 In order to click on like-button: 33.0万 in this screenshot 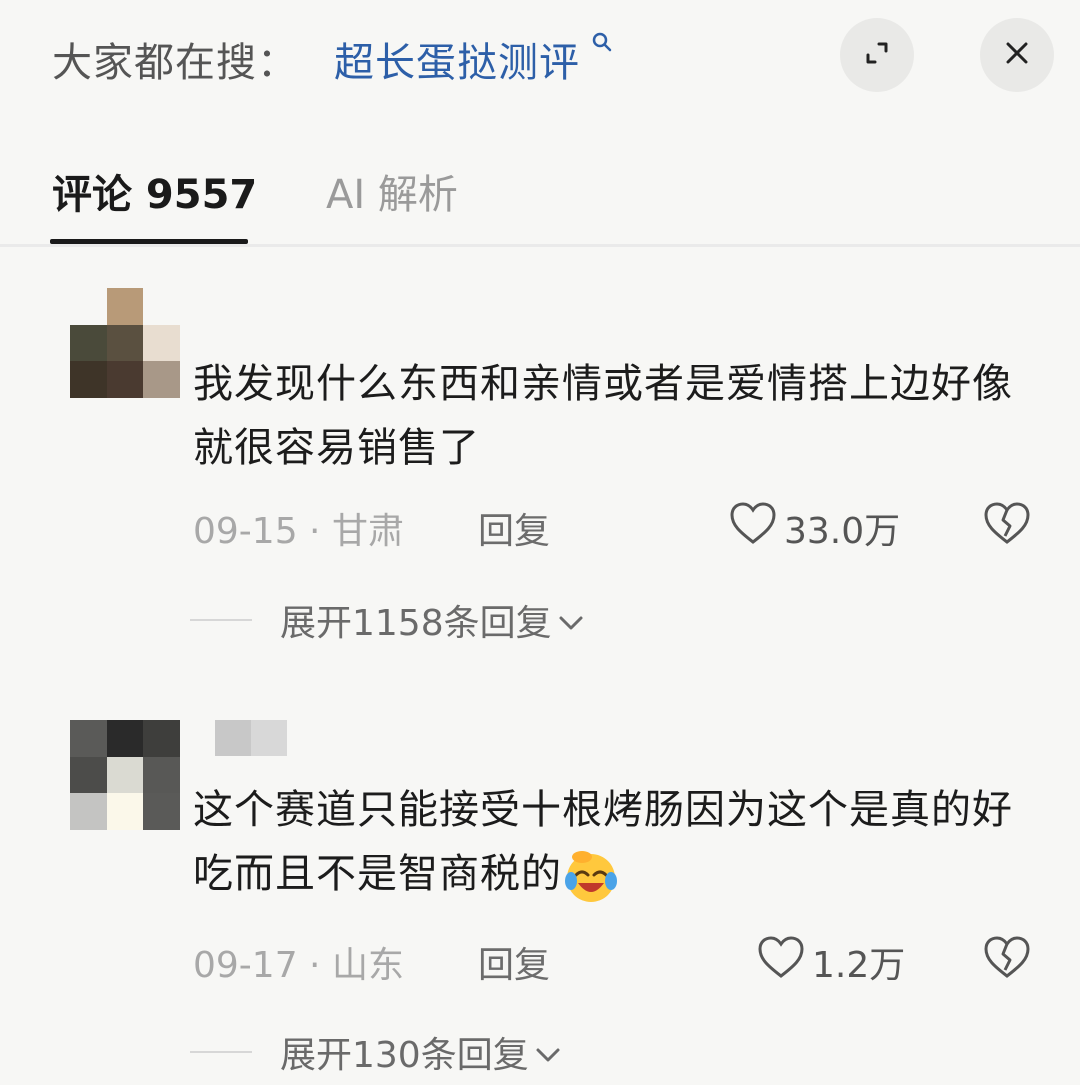, I will do `click(814, 527)`.